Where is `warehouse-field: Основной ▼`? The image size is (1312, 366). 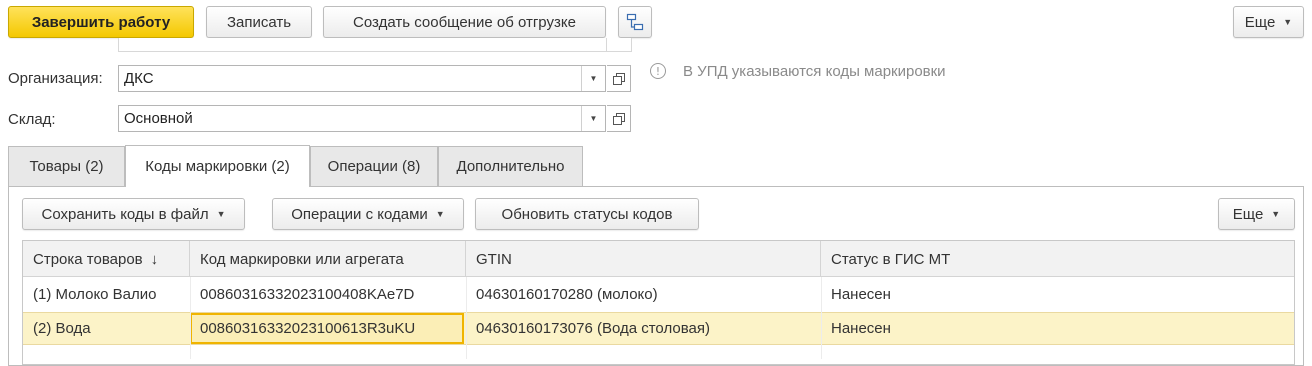 warehouse-field: Основной ▼ is located at coordinates (362, 118).